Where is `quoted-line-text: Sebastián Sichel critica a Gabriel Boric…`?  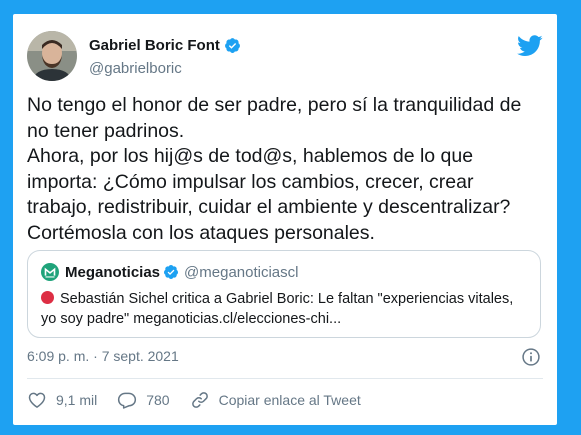 quoted-line-text: Sebastián Sichel critica a Gabriel Boric… is located at coordinates (287, 299).